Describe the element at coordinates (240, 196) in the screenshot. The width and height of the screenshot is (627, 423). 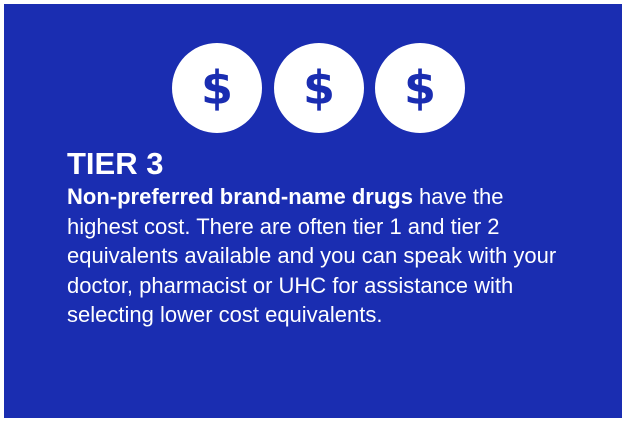
I see `description-highlight: Non-preferred brand-name drugs` at that location.